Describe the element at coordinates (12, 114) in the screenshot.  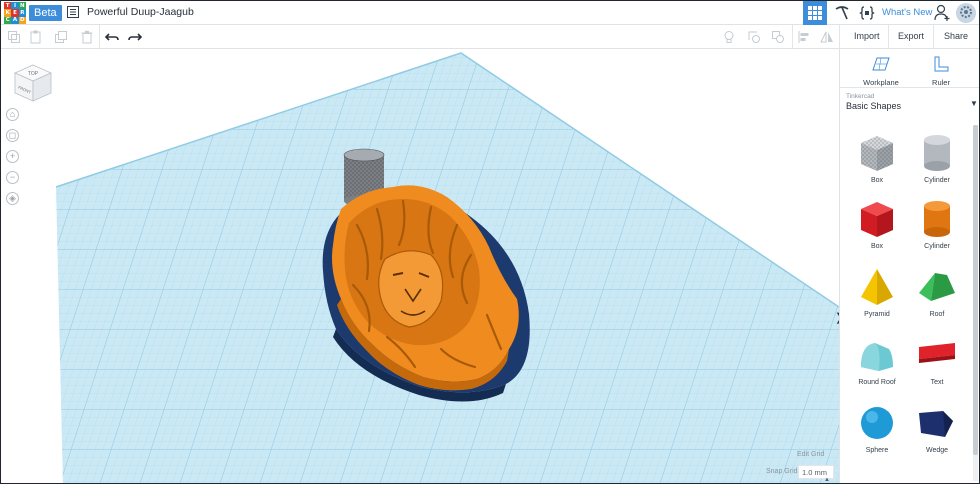
I see `home-view-button: ⌂` at that location.